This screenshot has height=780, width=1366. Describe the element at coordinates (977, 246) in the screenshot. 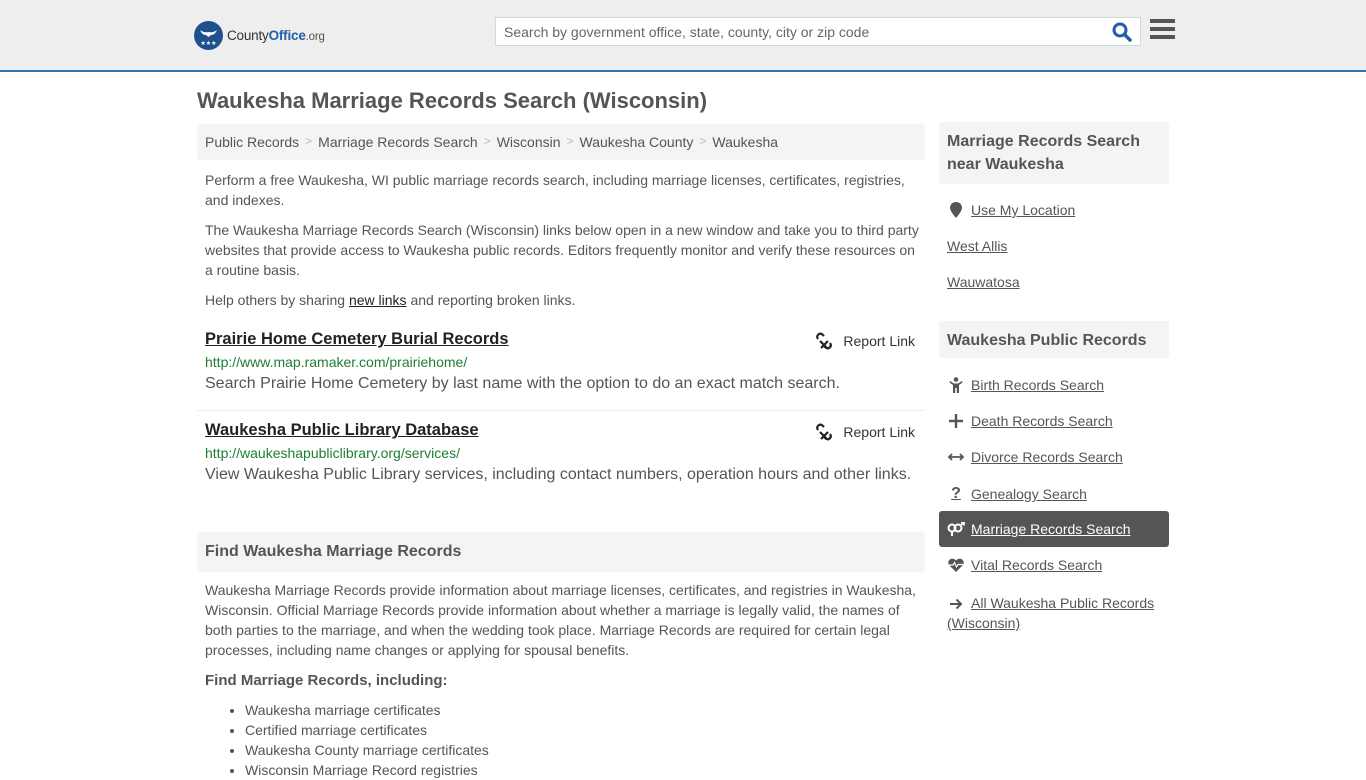

I see `nearby-city-west-allis: West Allis` at that location.